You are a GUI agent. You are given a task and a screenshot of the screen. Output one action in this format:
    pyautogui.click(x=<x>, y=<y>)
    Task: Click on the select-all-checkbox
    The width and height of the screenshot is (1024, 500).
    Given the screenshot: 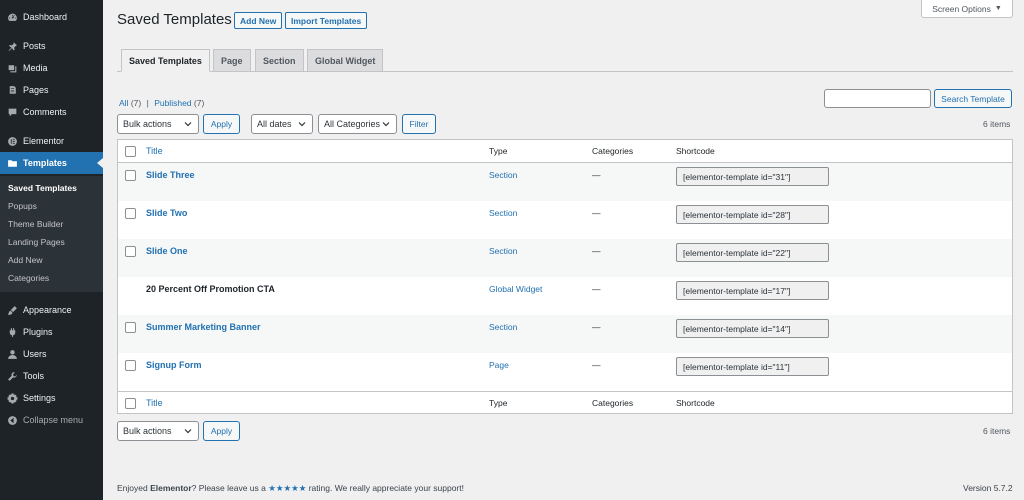 What is the action you would take?
    pyautogui.click(x=130, y=151)
    